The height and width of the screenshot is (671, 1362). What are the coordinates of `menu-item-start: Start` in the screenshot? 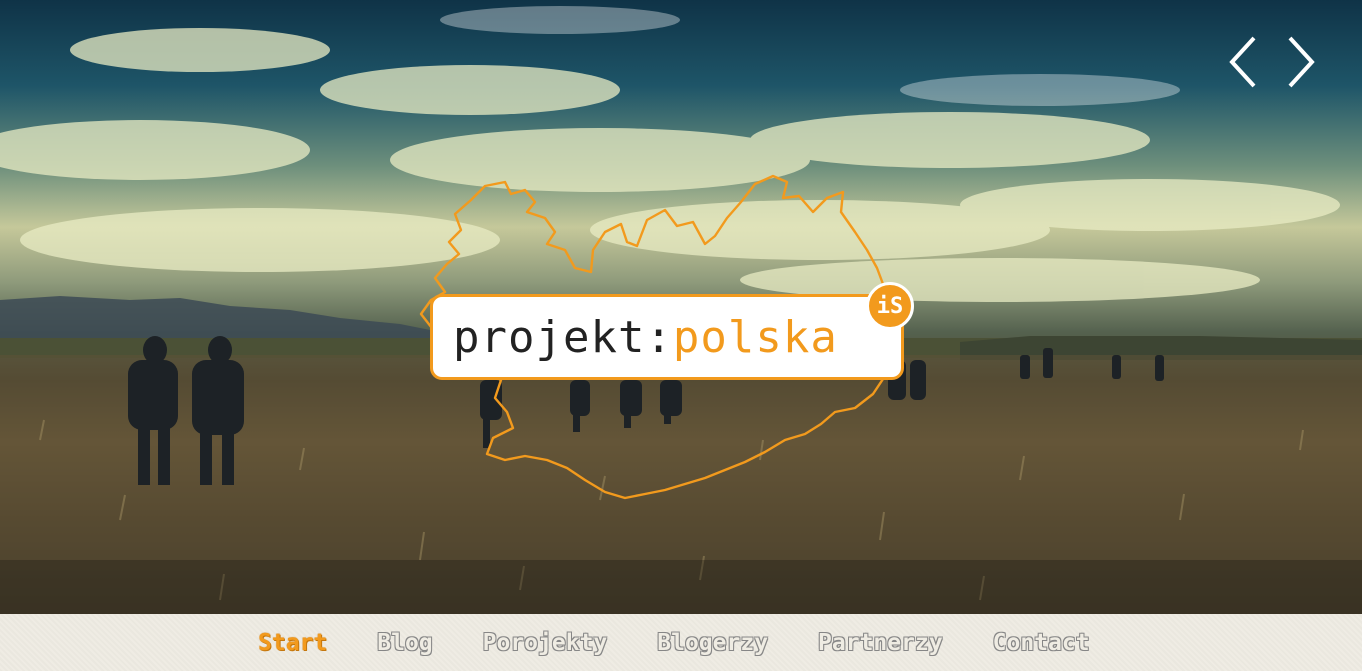 It's located at (292, 643).